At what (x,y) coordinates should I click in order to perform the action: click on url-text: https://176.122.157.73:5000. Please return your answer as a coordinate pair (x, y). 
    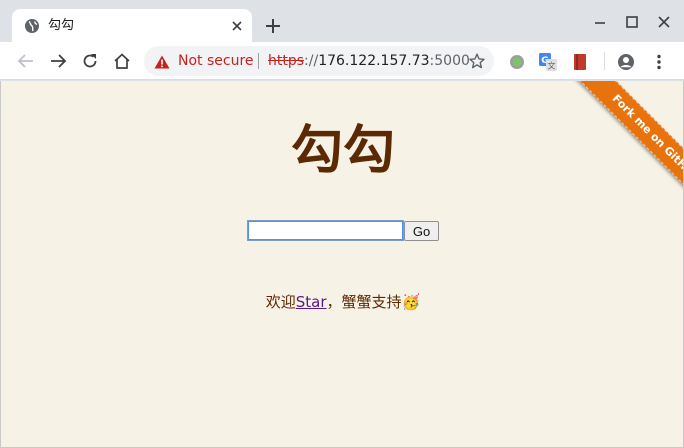
    Looking at the image, I should click on (369, 61).